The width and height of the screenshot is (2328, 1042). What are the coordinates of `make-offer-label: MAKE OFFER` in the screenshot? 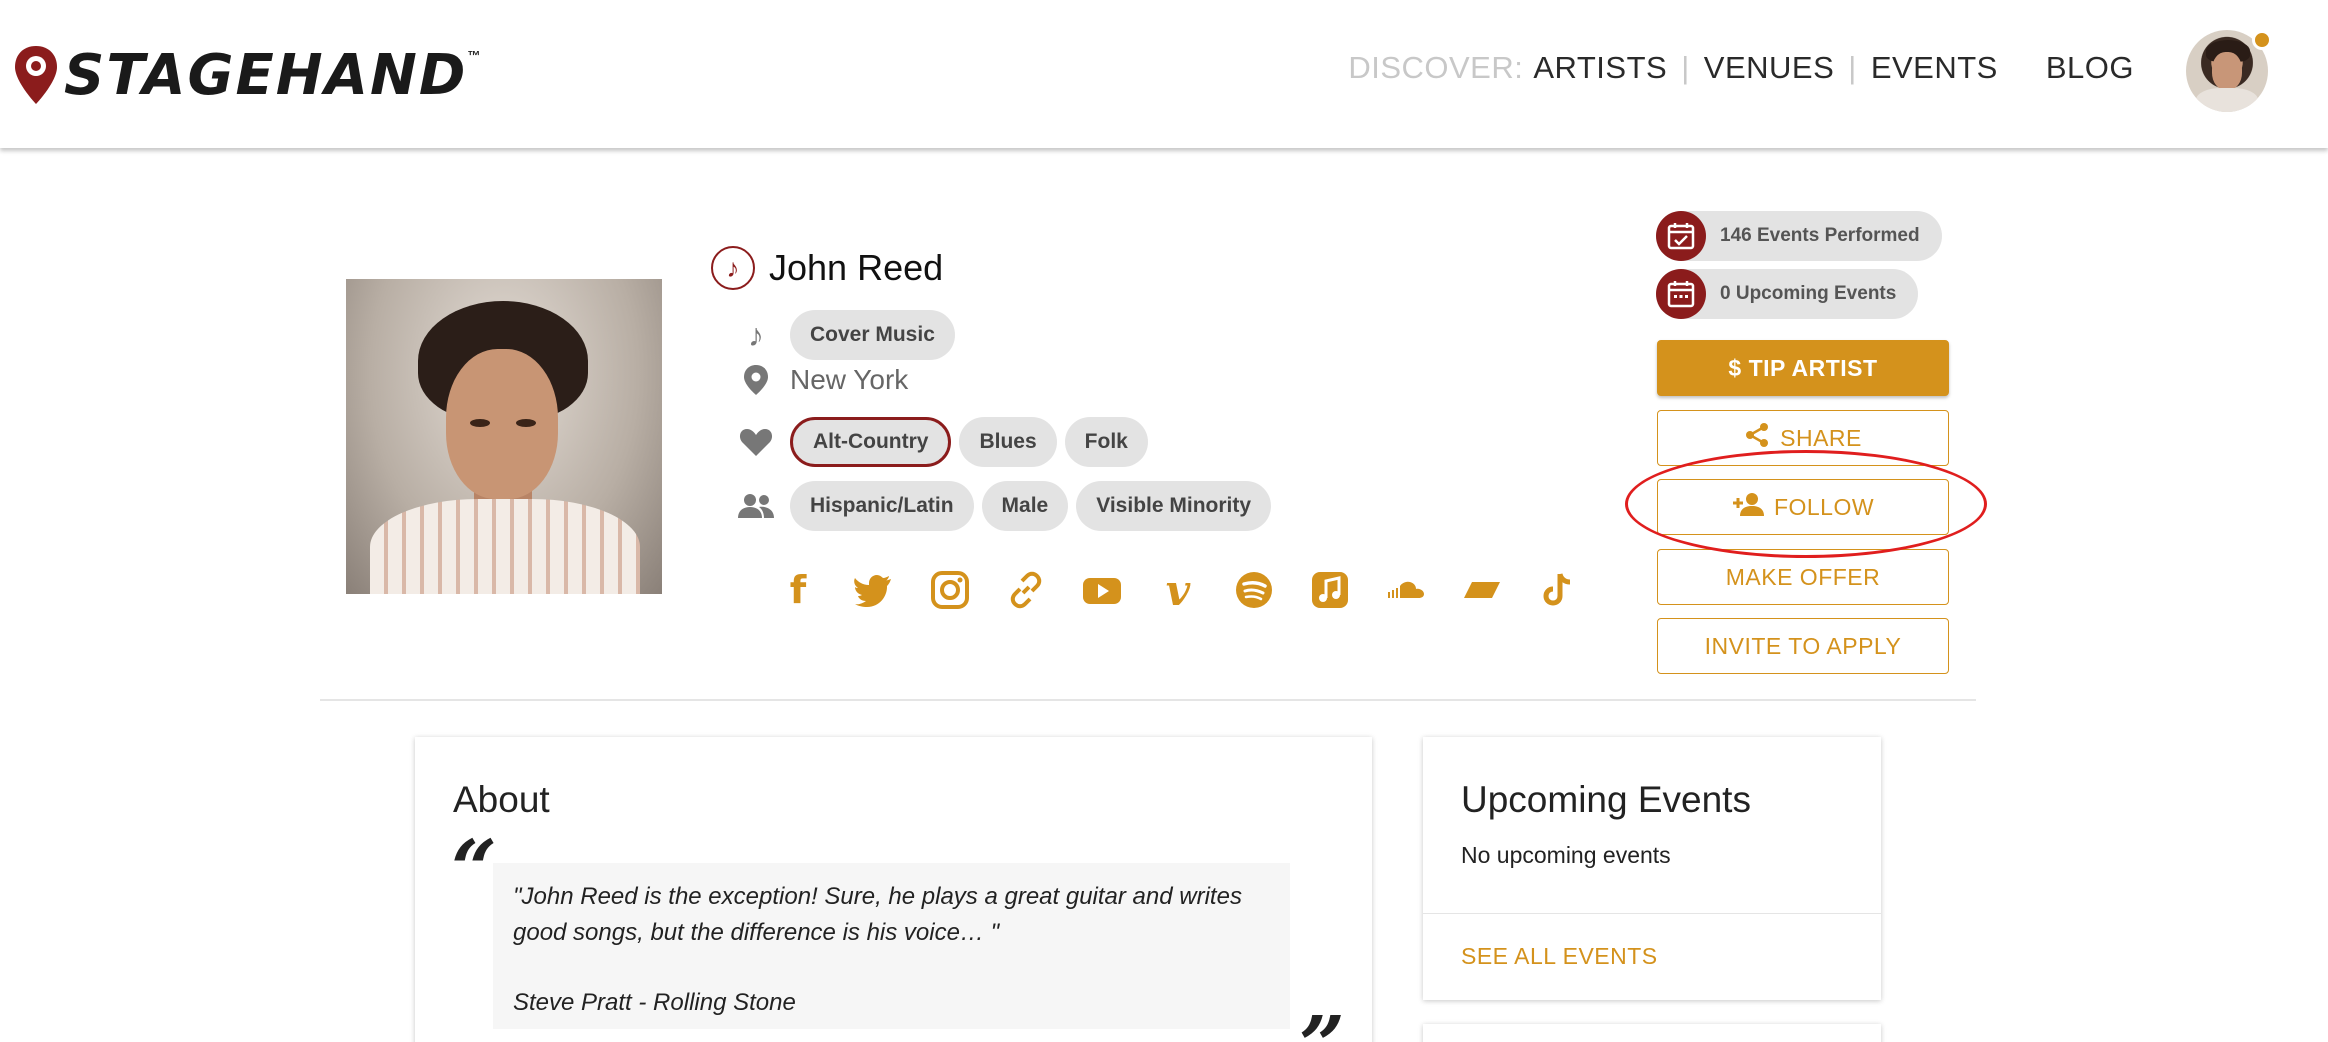 It's located at (1803, 576).